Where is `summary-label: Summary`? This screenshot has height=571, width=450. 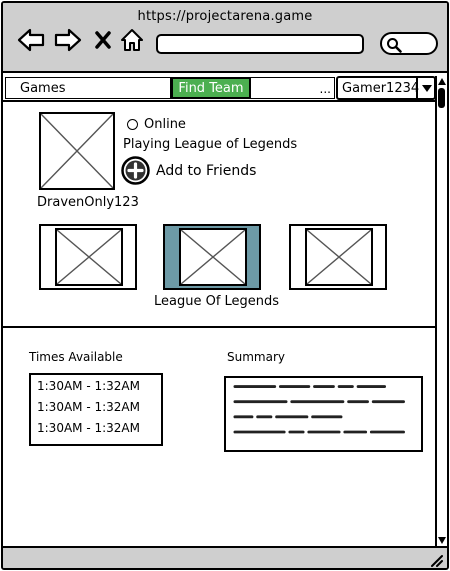
summary-label: Summary is located at coordinates (256, 357).